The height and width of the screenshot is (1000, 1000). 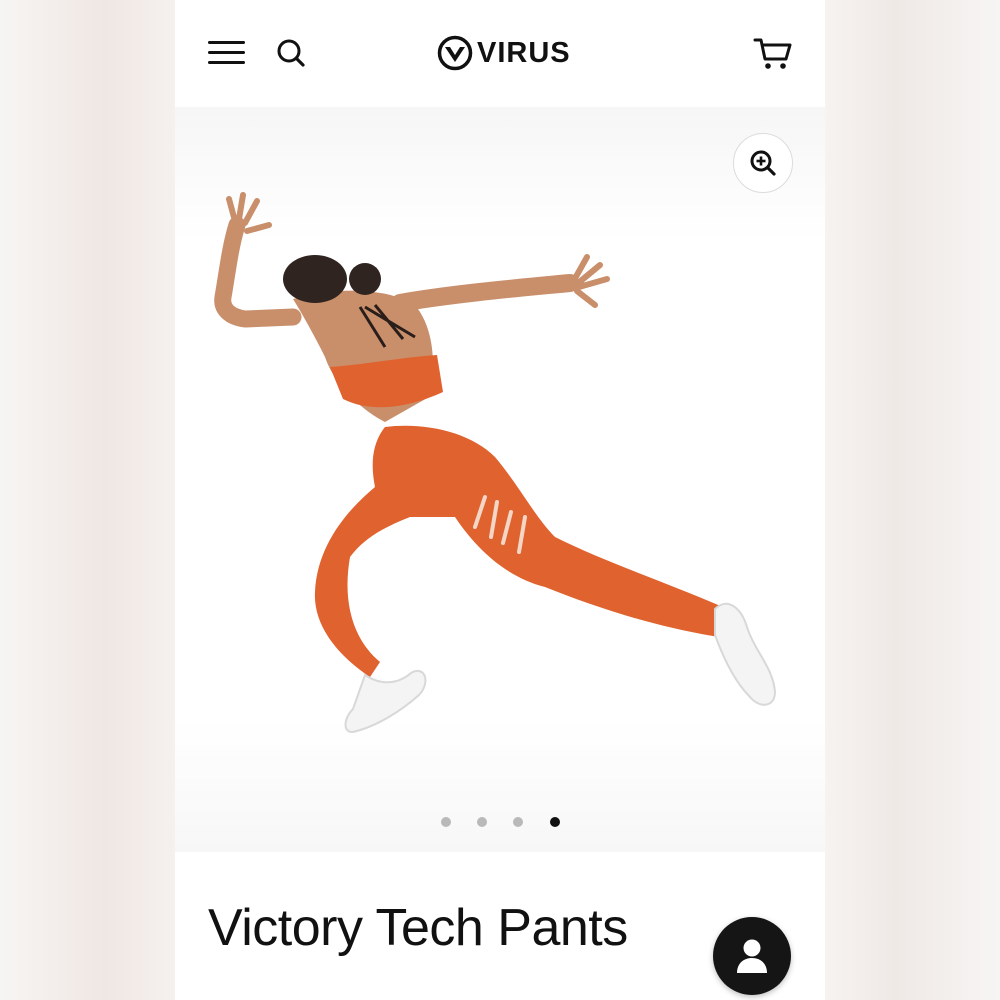 I want to click on brand-logo: VIRUS, so click(x=504, y=53).